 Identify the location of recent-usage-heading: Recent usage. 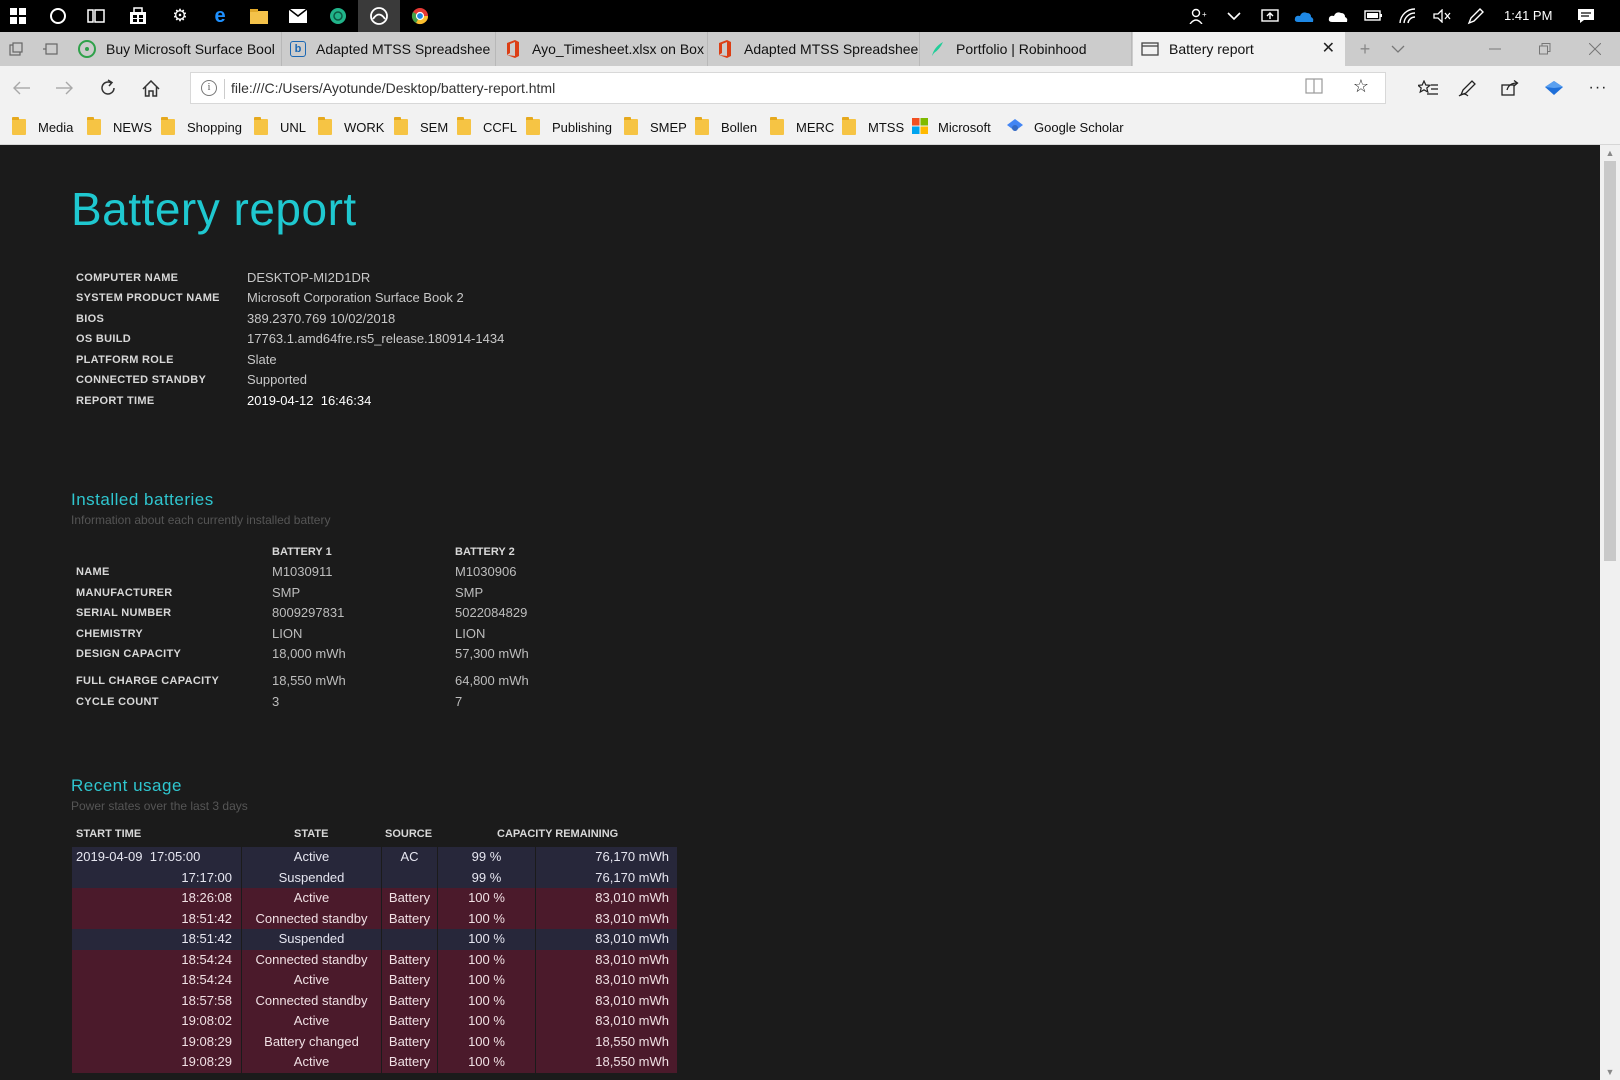
(126, 785).